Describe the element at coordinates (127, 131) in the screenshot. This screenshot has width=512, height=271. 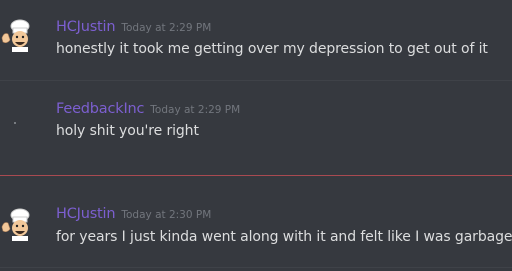
I see `message-text: holy shit you're right` at that location.